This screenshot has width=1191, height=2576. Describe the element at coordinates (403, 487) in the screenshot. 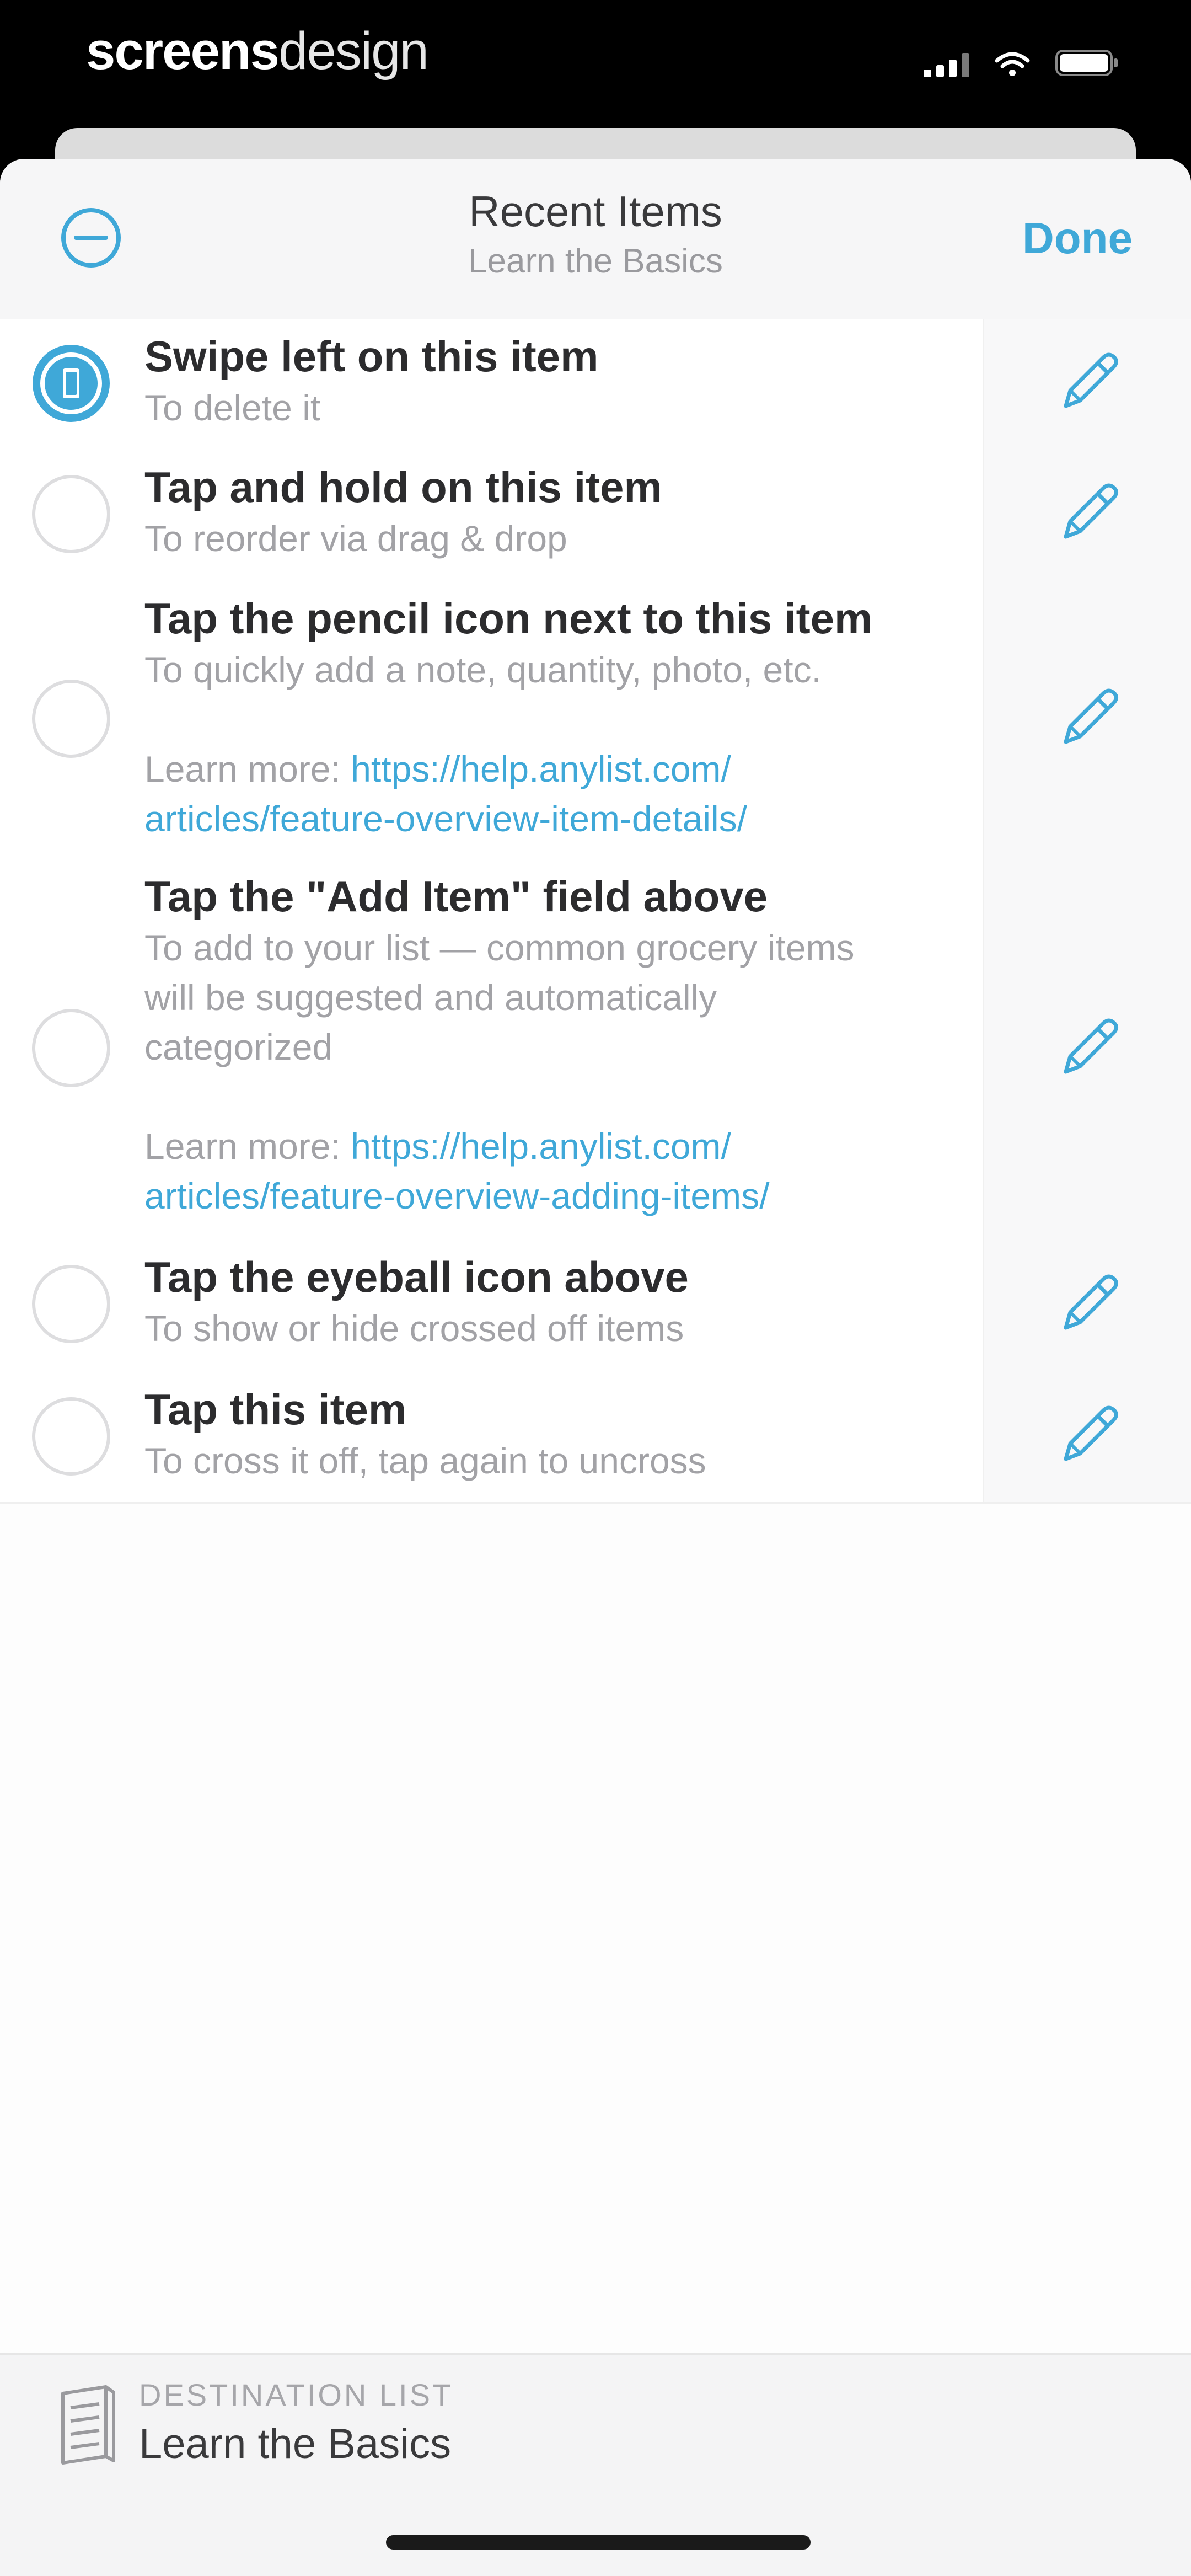

I see `item-title: Tap and hold on this item` at that location.